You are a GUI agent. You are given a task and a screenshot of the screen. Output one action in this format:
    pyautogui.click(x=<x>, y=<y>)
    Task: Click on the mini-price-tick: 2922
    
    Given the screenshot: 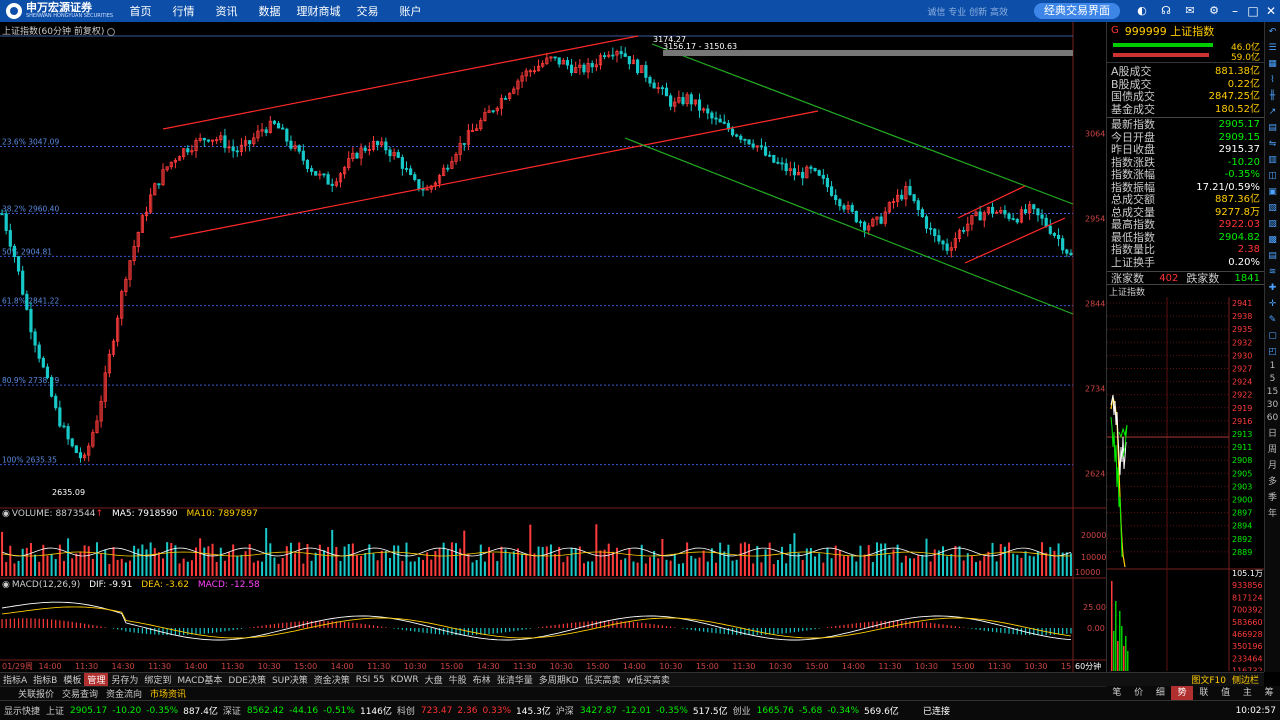 What is the action you would take?
    pyautogui.click(x=1242, y=395)
    